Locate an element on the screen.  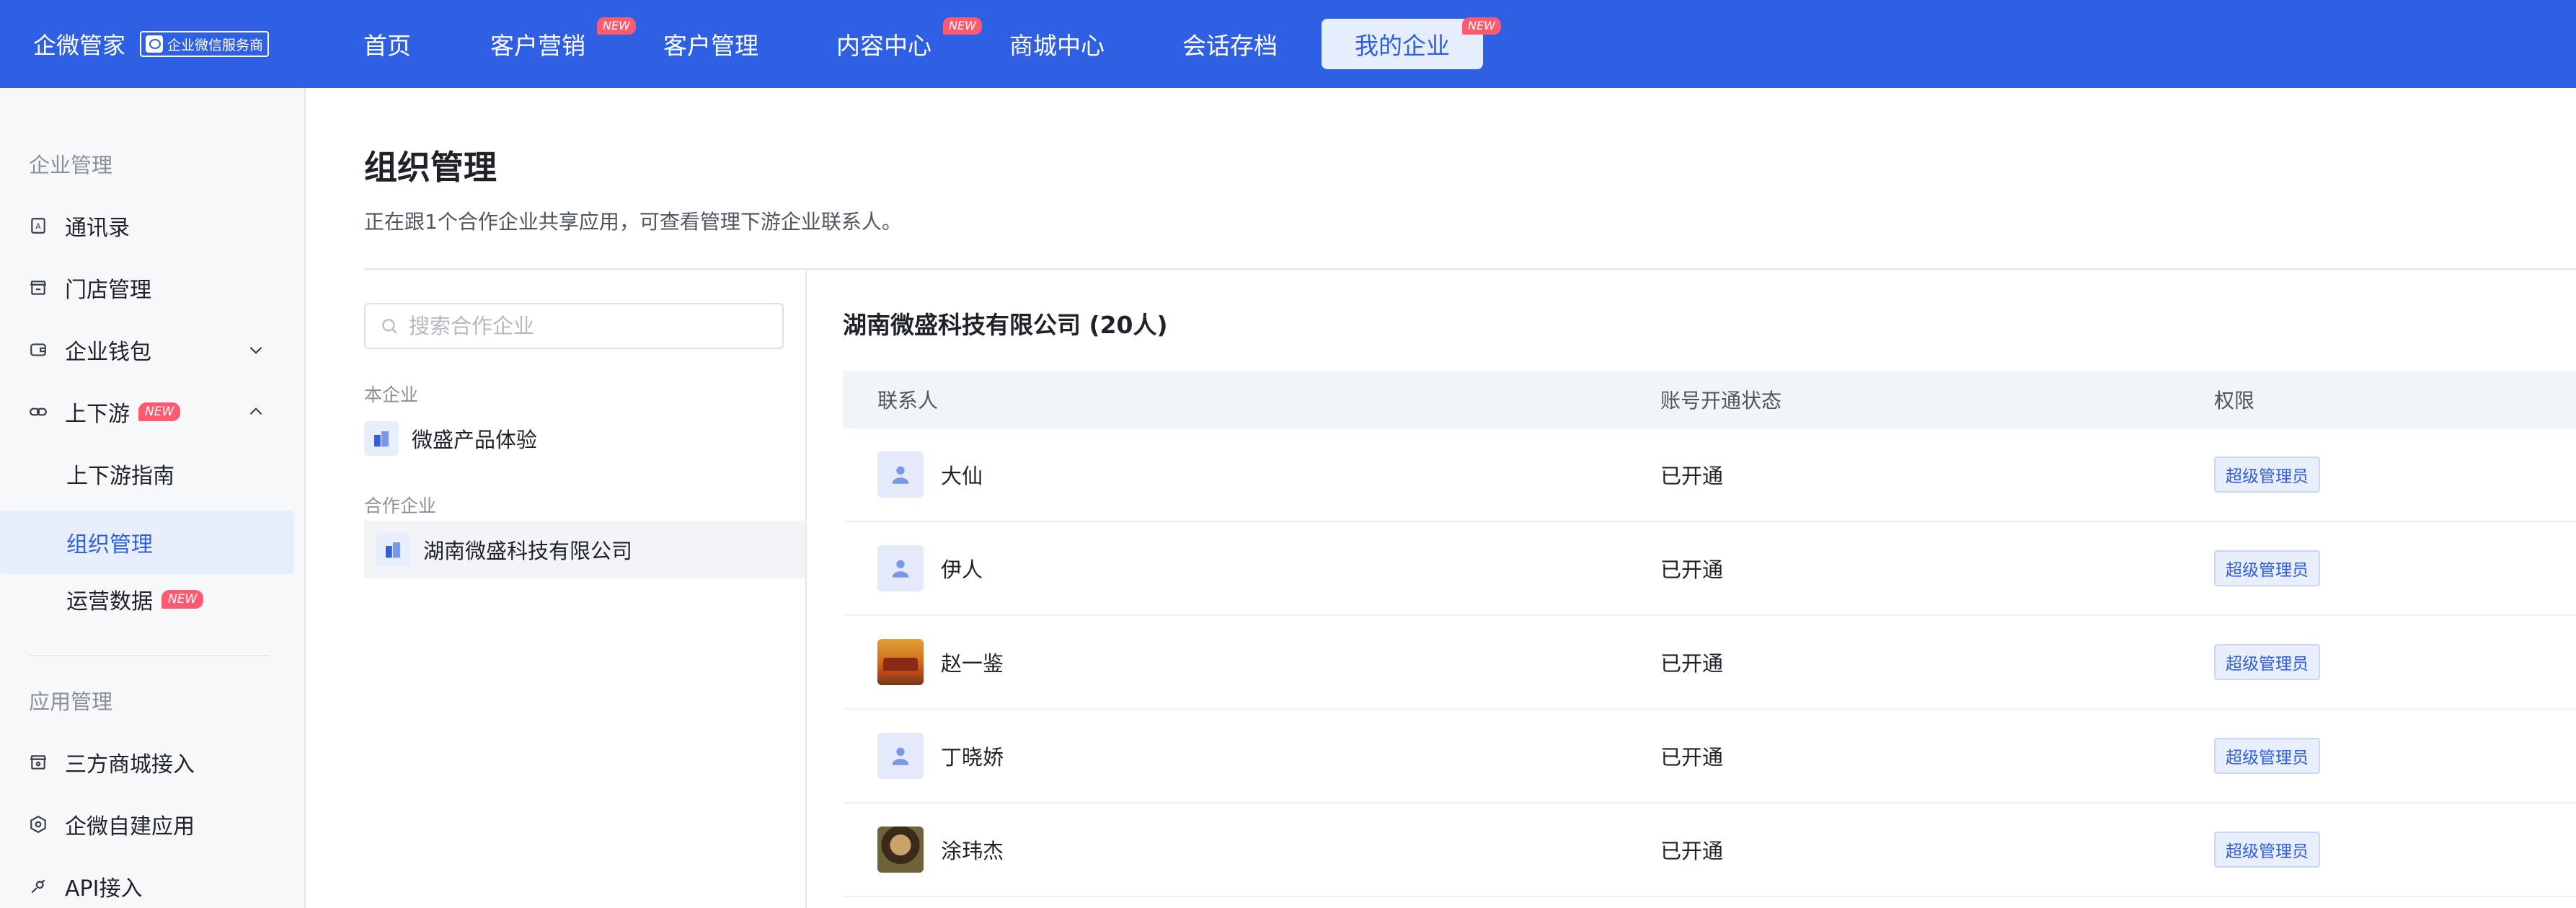
nav-chat-archive-label: 会话存档 is located at coordinates (1230, 46).